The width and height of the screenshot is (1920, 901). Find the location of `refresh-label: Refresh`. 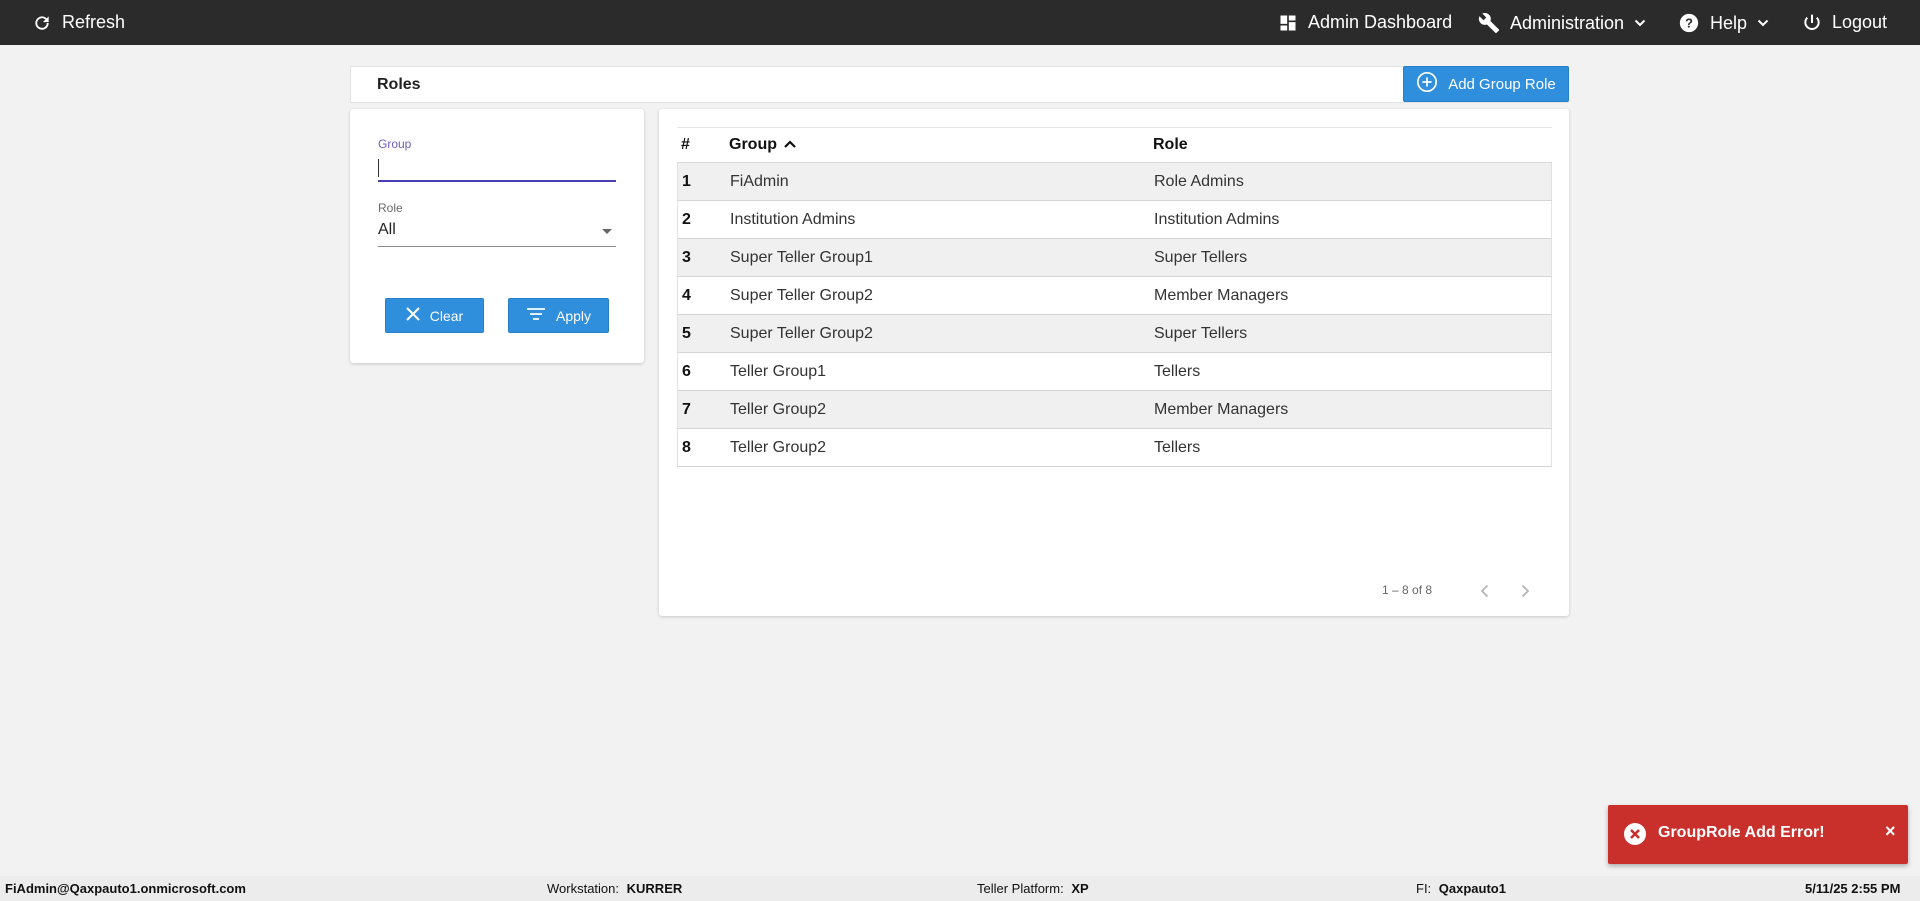

refresh-label: Refresh is located at coordinates (94, 22).